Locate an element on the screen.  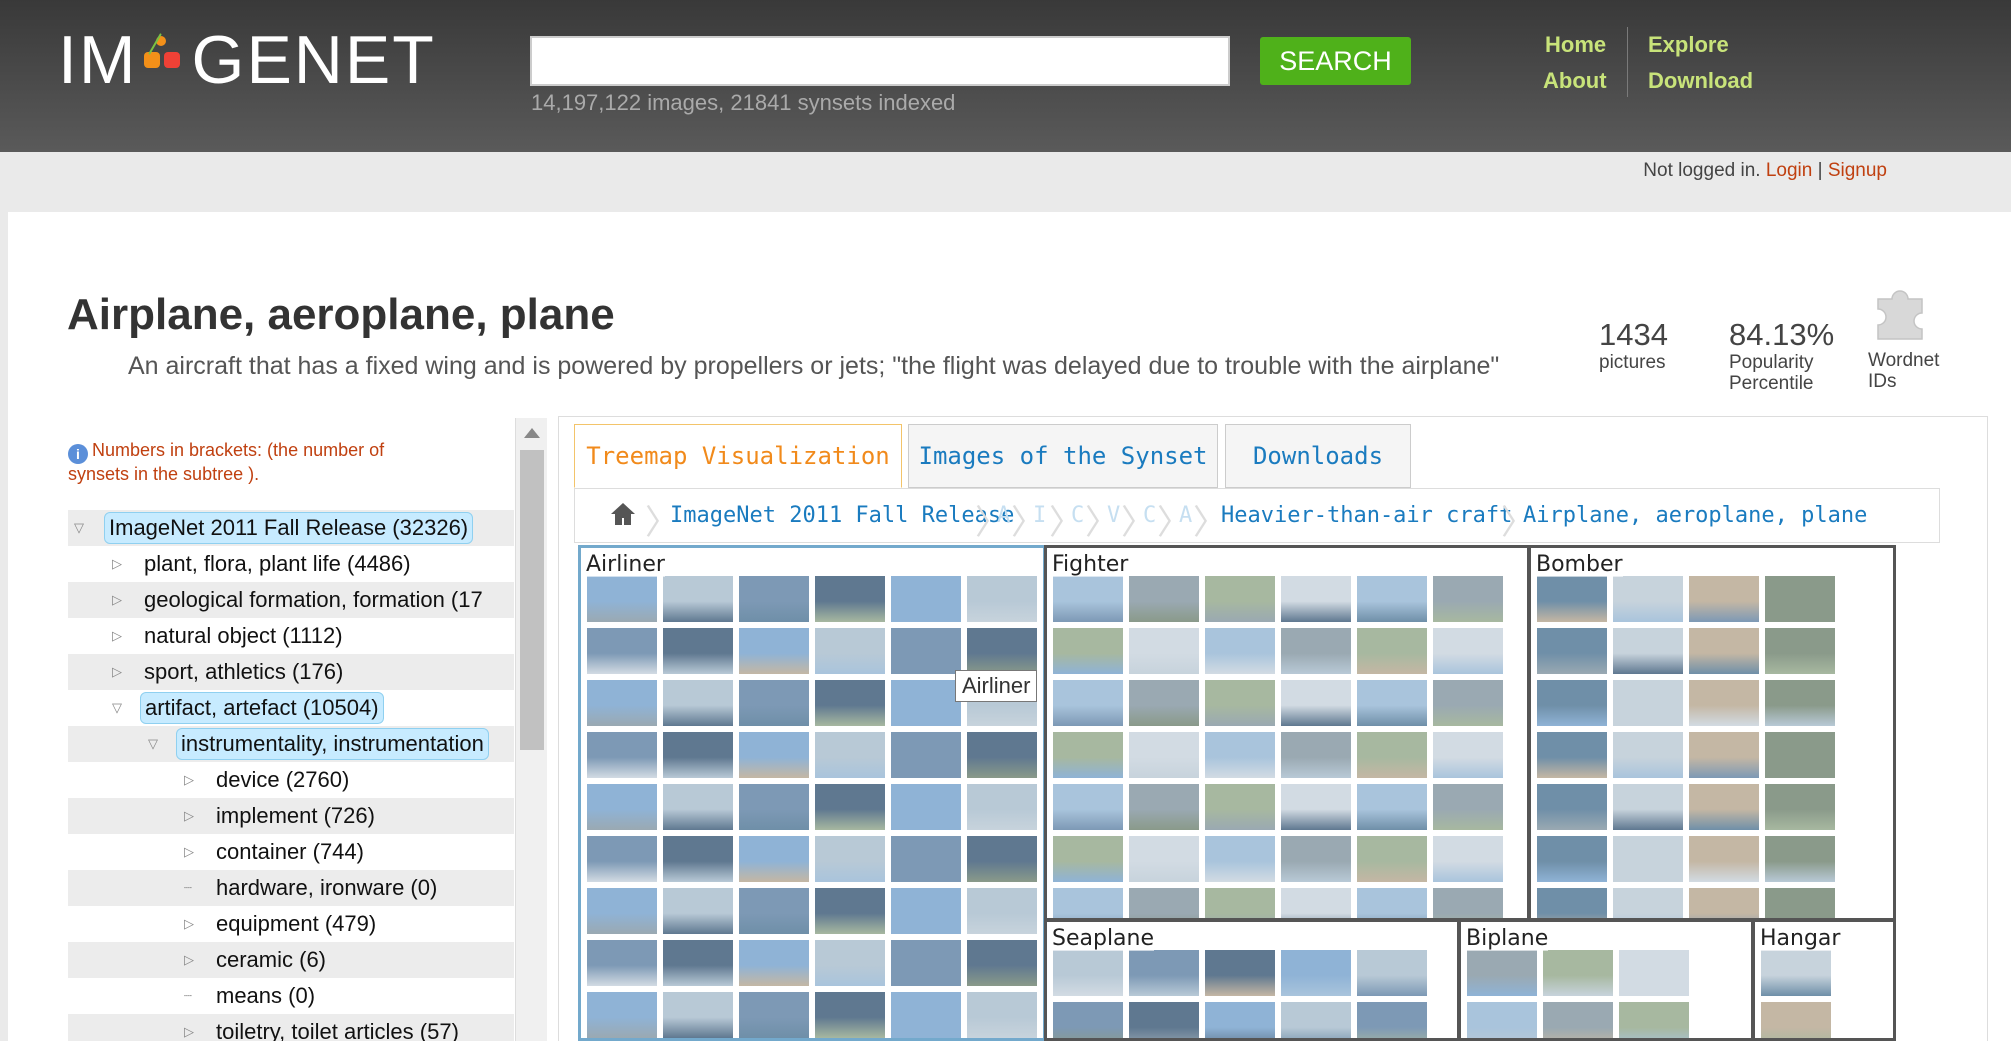
tree-item: ▷ natural object (1112) is located at coordinates (291, 636).